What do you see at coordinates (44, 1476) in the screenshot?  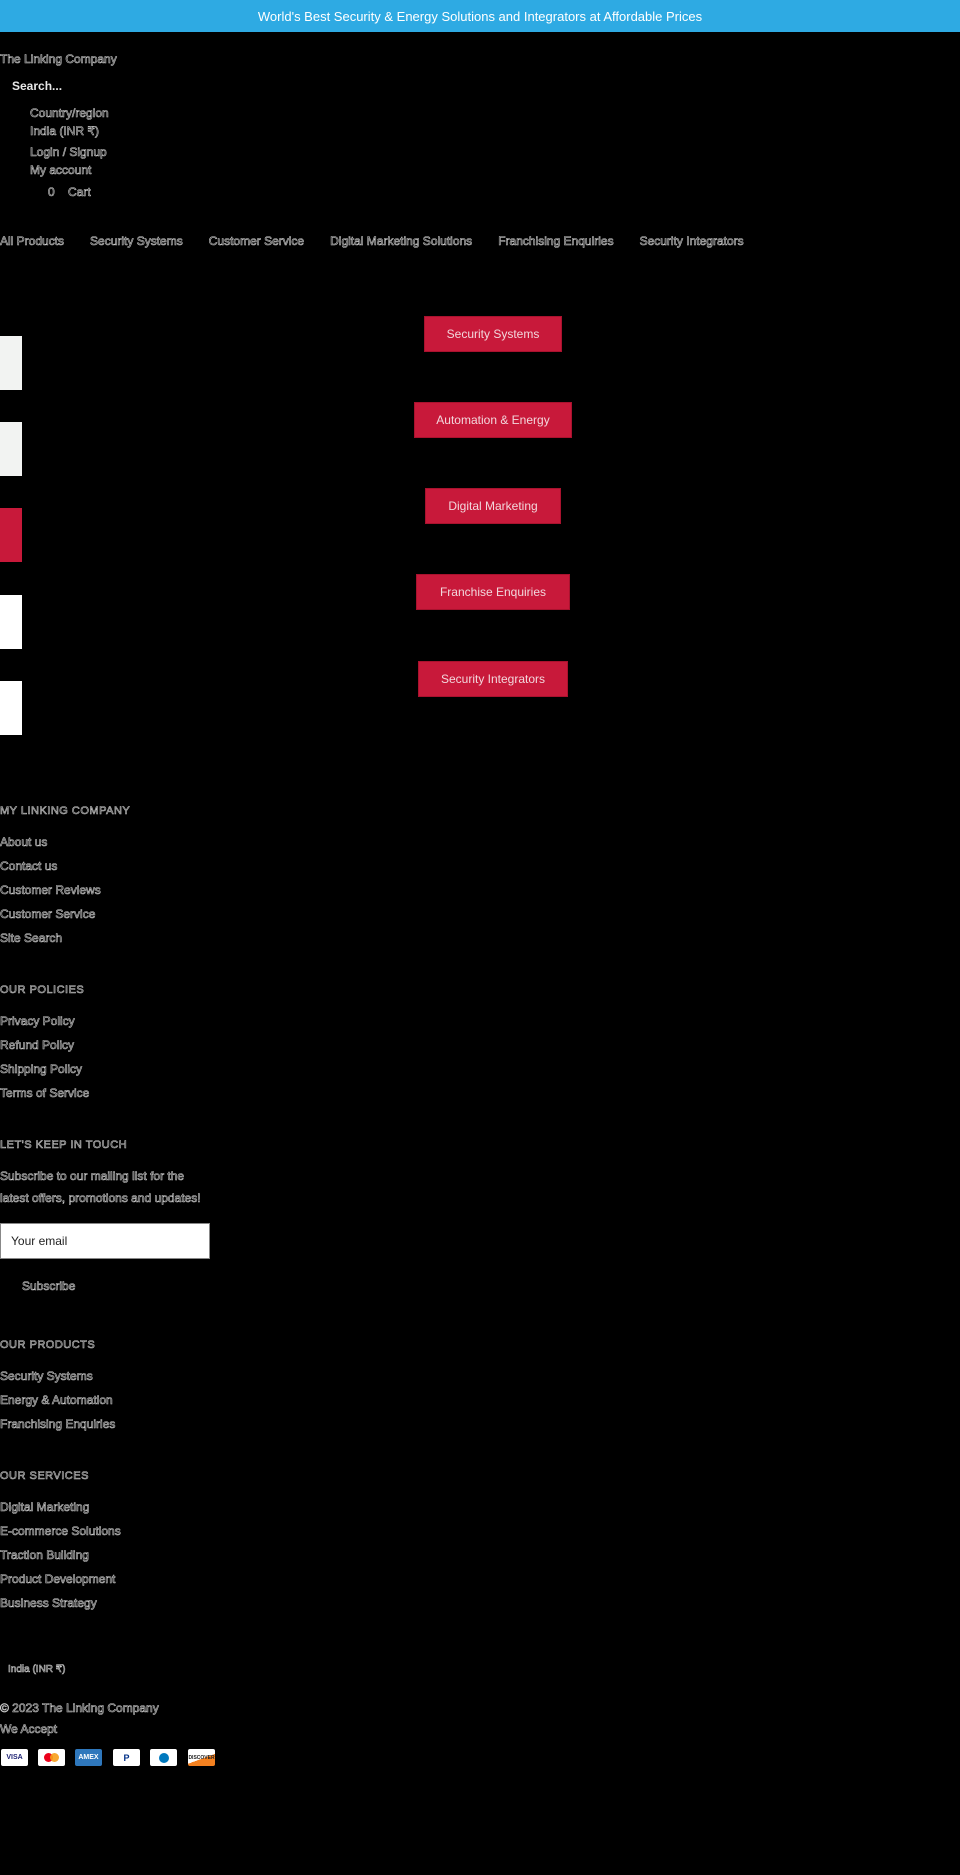 I see `footer-heading-services: OUR SERVICES` at bounding box center [44, 1476].